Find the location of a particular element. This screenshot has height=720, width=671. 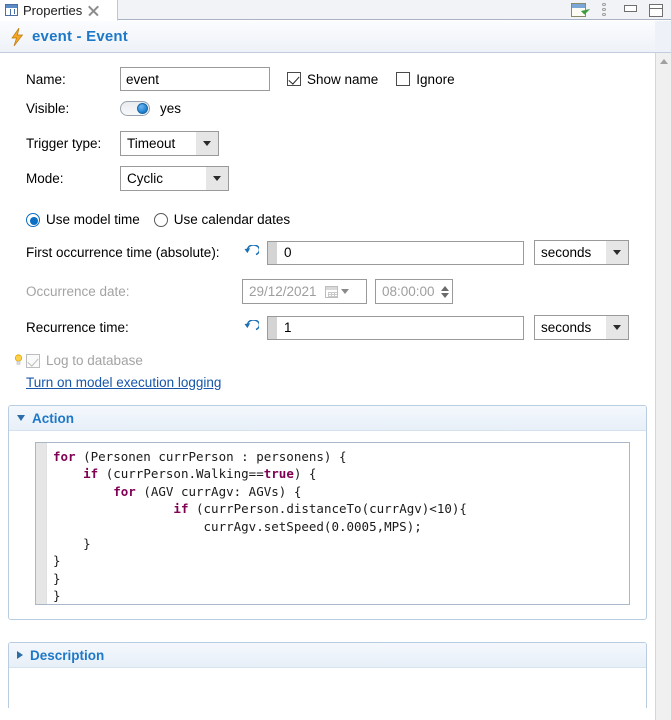

properties-header: event - Event is located at coordinates (335, 37).